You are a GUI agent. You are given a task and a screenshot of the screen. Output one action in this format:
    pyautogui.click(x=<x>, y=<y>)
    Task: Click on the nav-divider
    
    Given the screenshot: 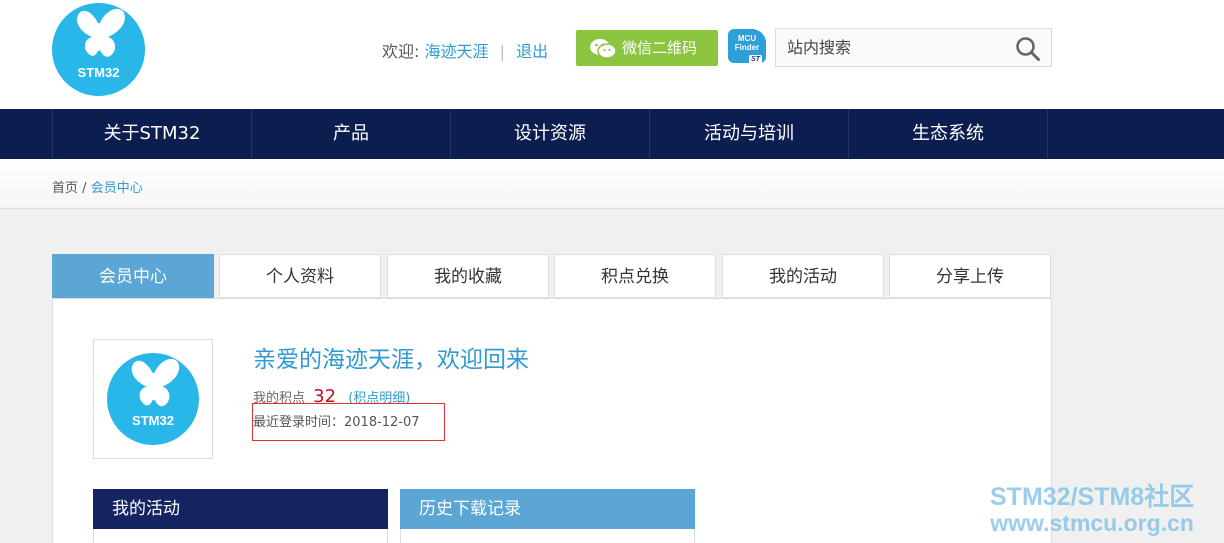 What is the action you would take?
    pyautogui.click(x=1047, y=134)
    